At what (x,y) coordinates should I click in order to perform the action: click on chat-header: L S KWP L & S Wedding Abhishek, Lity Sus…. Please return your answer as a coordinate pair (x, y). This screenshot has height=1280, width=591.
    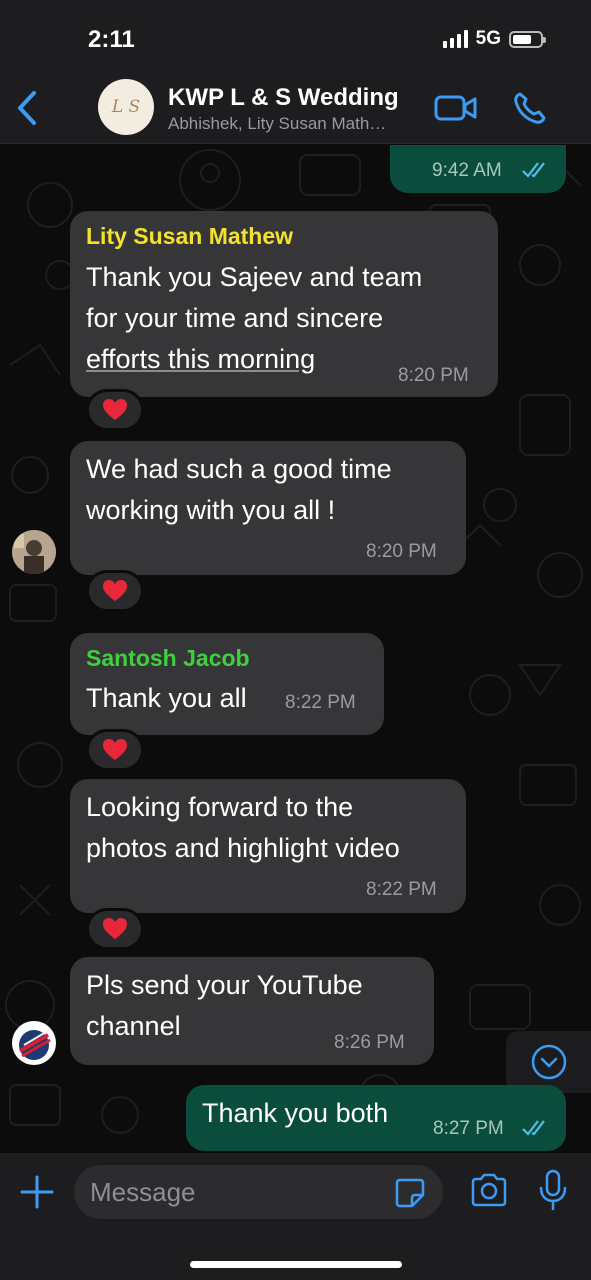
    Looking at the image, I should click on (295, 108).